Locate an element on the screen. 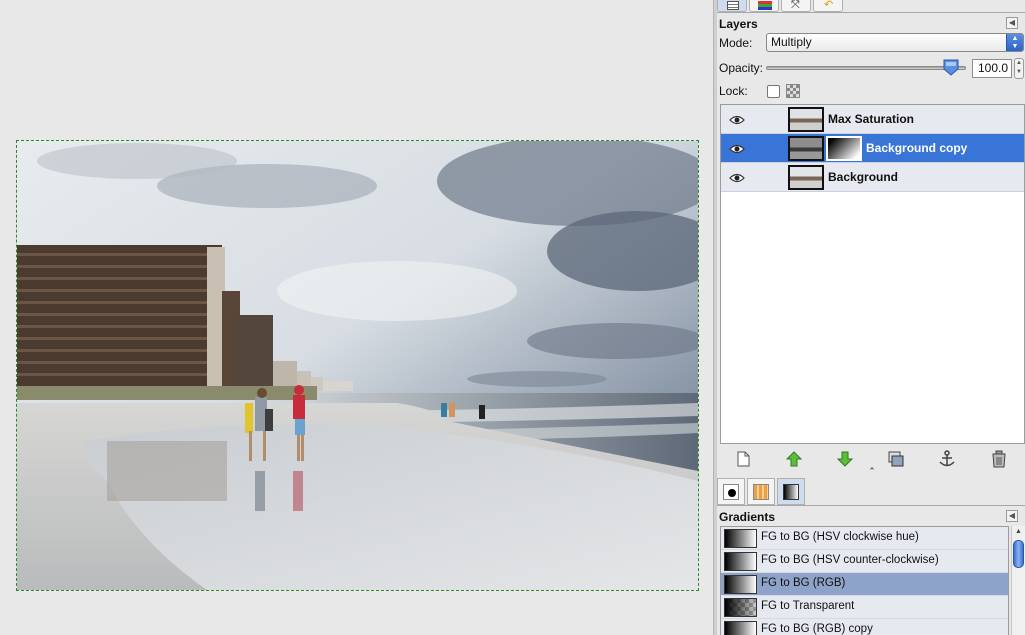 The width and height of the screenshot is (1025, 635). panel-resize-grip: ⌃ is located at coordinates (872, 471).